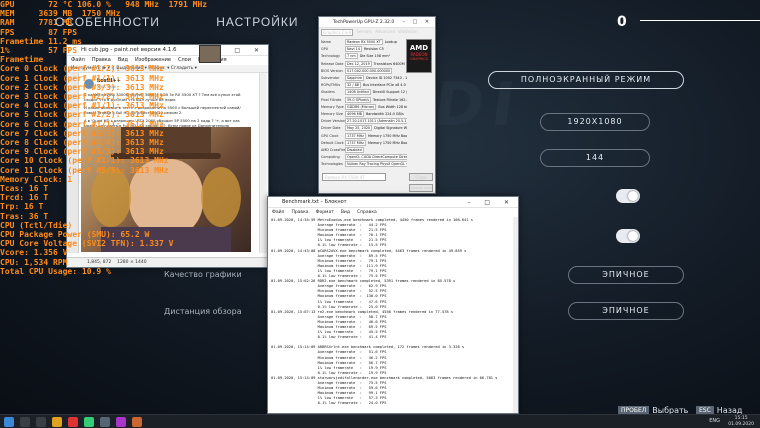  Describe the element at coordinates (257, 22) in the screenshot. I see `tab-settings: НАСТРОЙКИ` at that location.